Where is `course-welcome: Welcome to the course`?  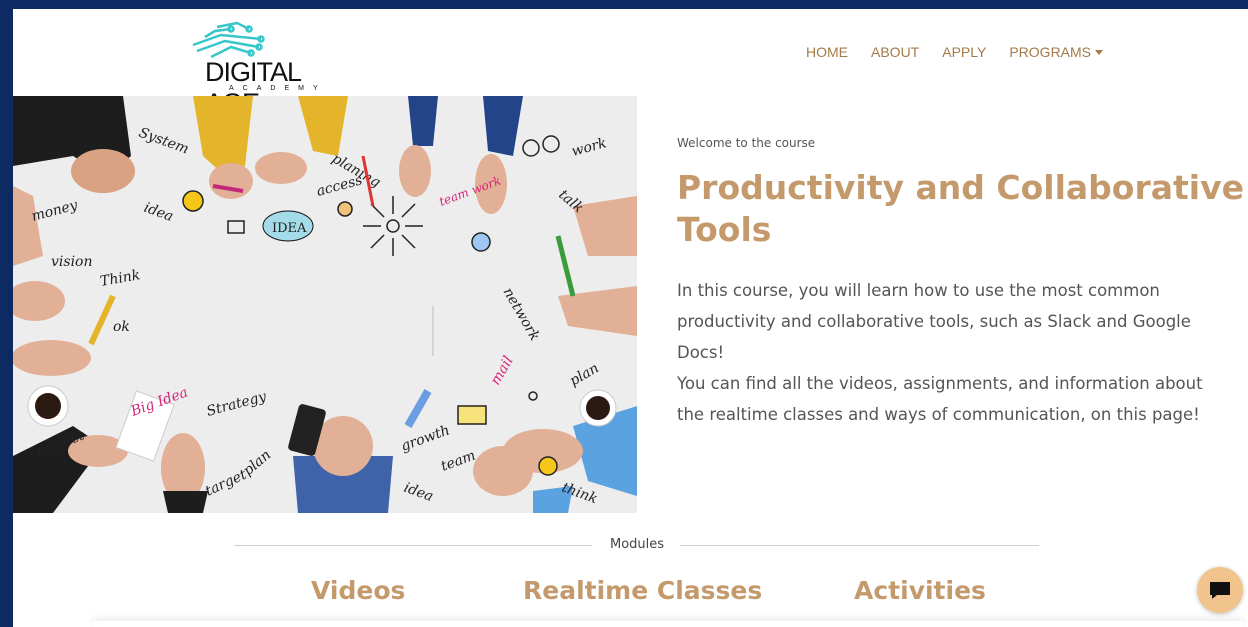 course-welcome: Welcome to the course is located at coordinates (746, 143).